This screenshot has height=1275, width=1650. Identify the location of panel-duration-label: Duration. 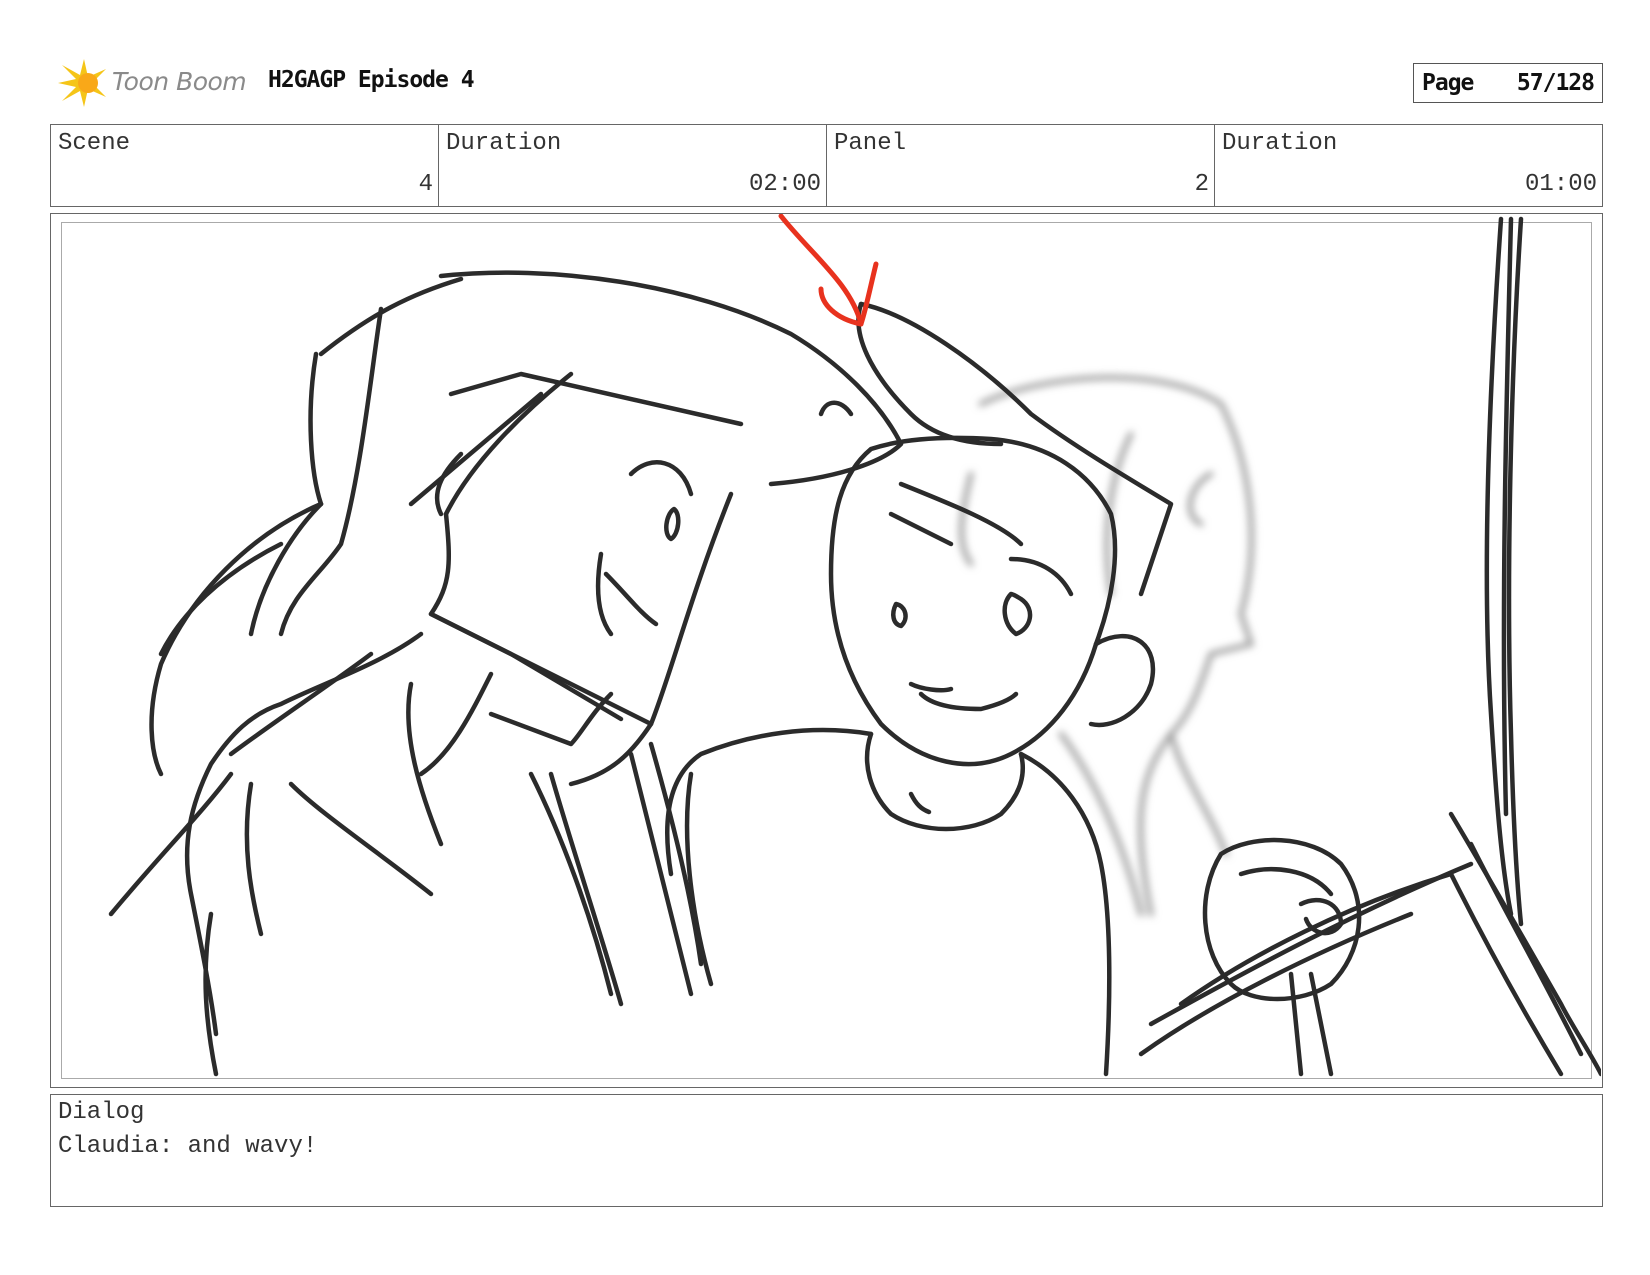
(1280, 143).